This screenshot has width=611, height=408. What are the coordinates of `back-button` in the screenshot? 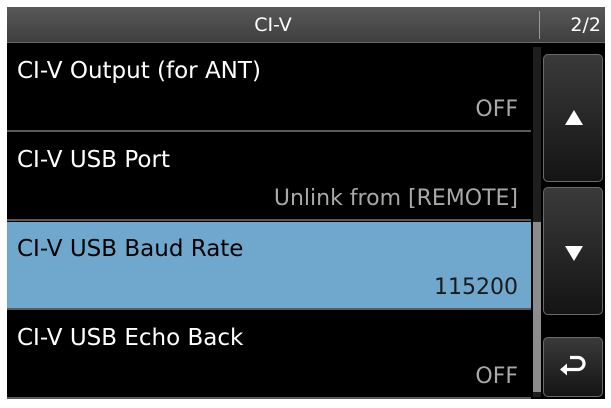 It's located at (573, 367).